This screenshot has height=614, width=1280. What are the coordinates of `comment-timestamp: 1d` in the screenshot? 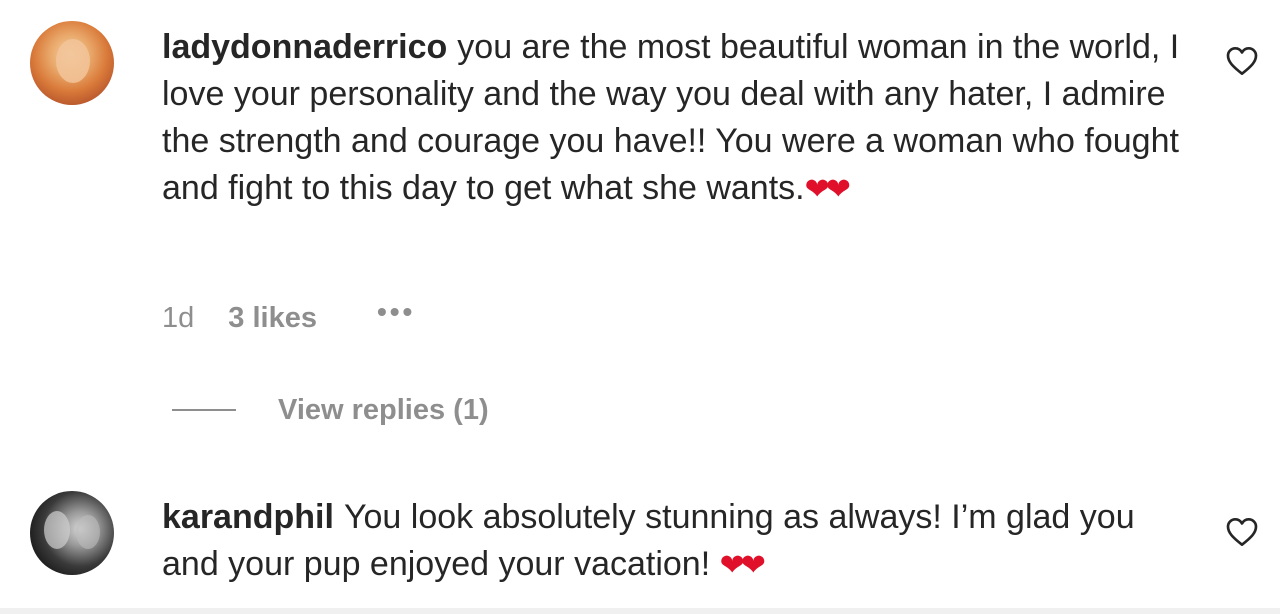 It's located at (178, 317).